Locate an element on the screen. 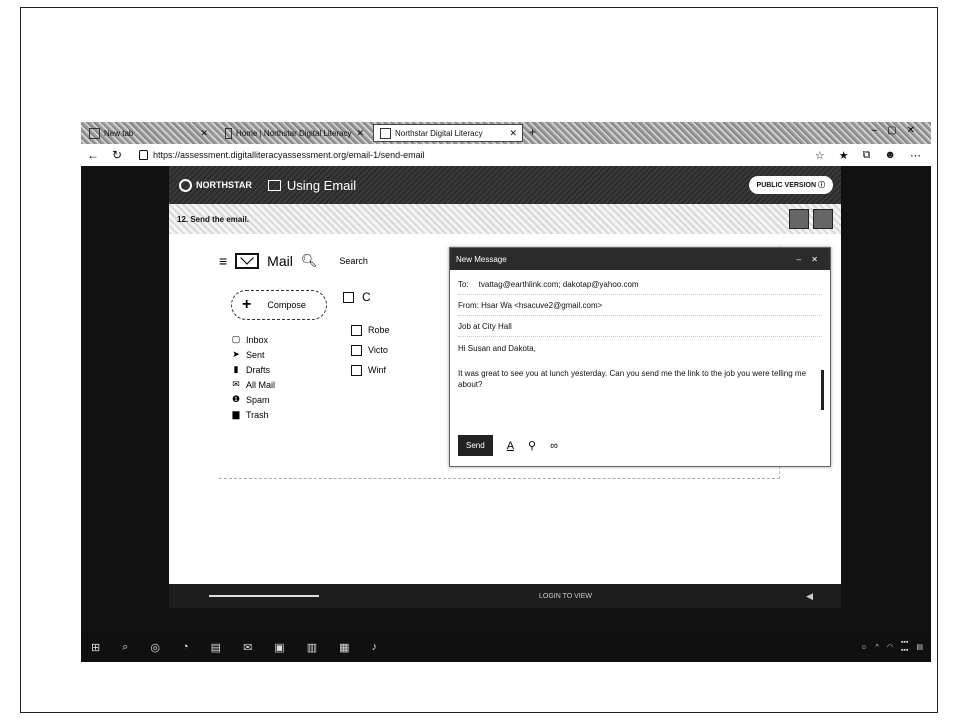  tab-northstar-active: Northstar Digital Literacy ✕ is located at coordinates (448, 133).